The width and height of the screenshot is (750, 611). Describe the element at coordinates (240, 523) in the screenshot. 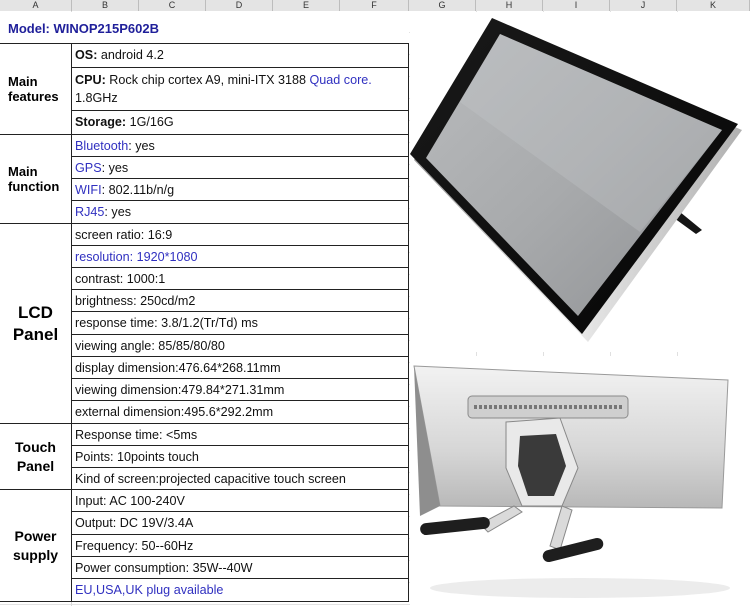

I see `spec-row-output: Output: DC 19V/3.4A` at that location.